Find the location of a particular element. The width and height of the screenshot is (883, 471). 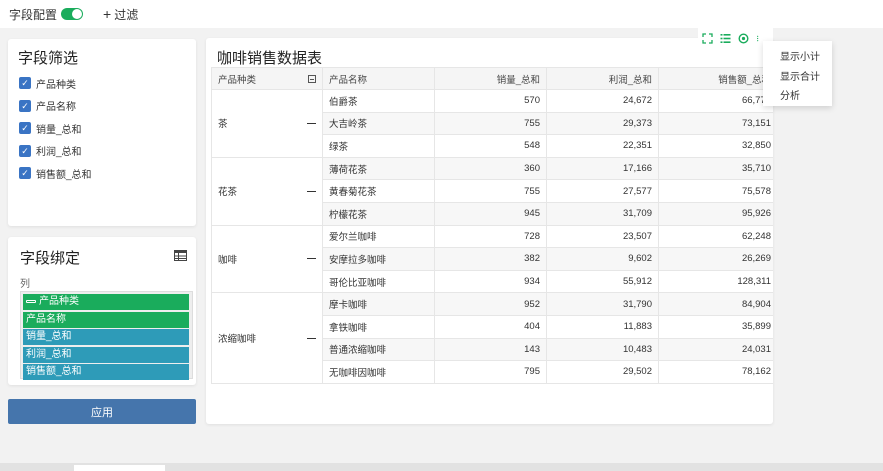

column-header: 产品种类 is located at coordinates (267, 78).